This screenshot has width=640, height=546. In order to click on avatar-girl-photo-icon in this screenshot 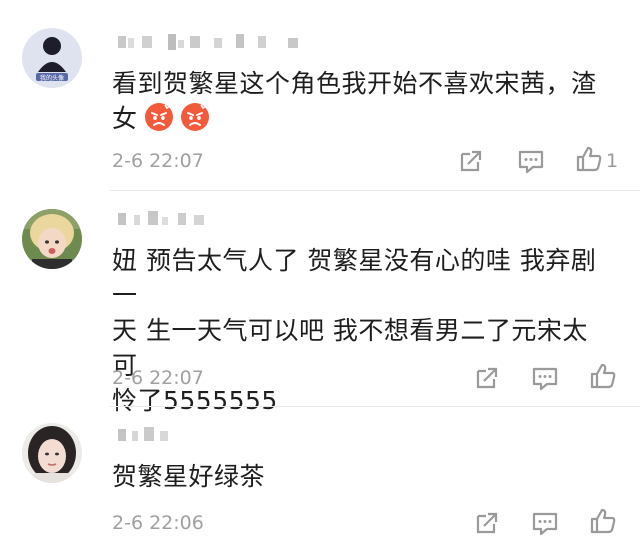, I will do `click(52, 453)`.